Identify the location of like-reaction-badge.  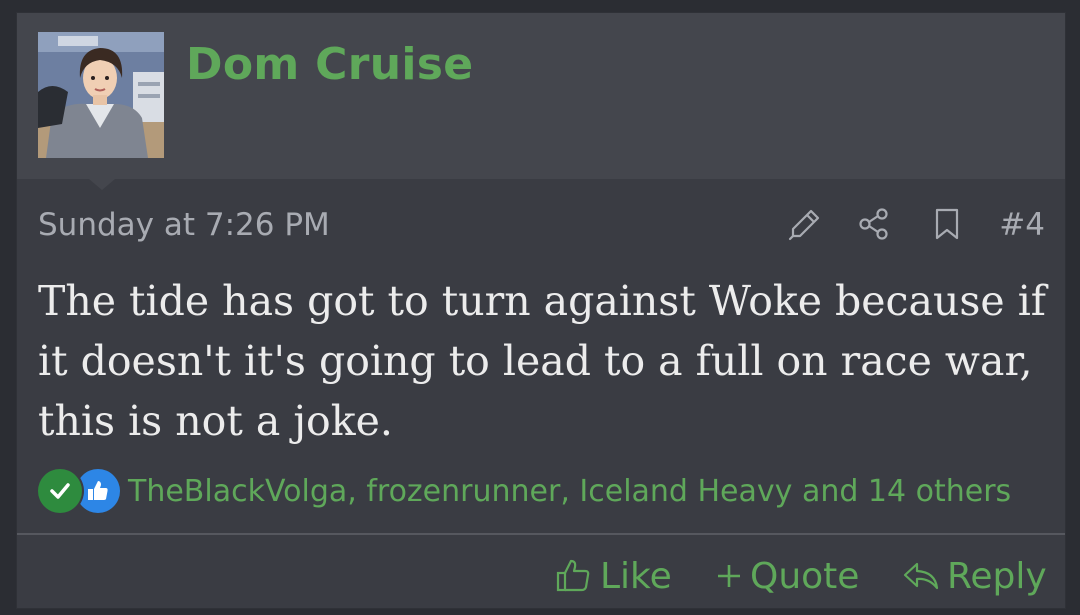
(98, 491).